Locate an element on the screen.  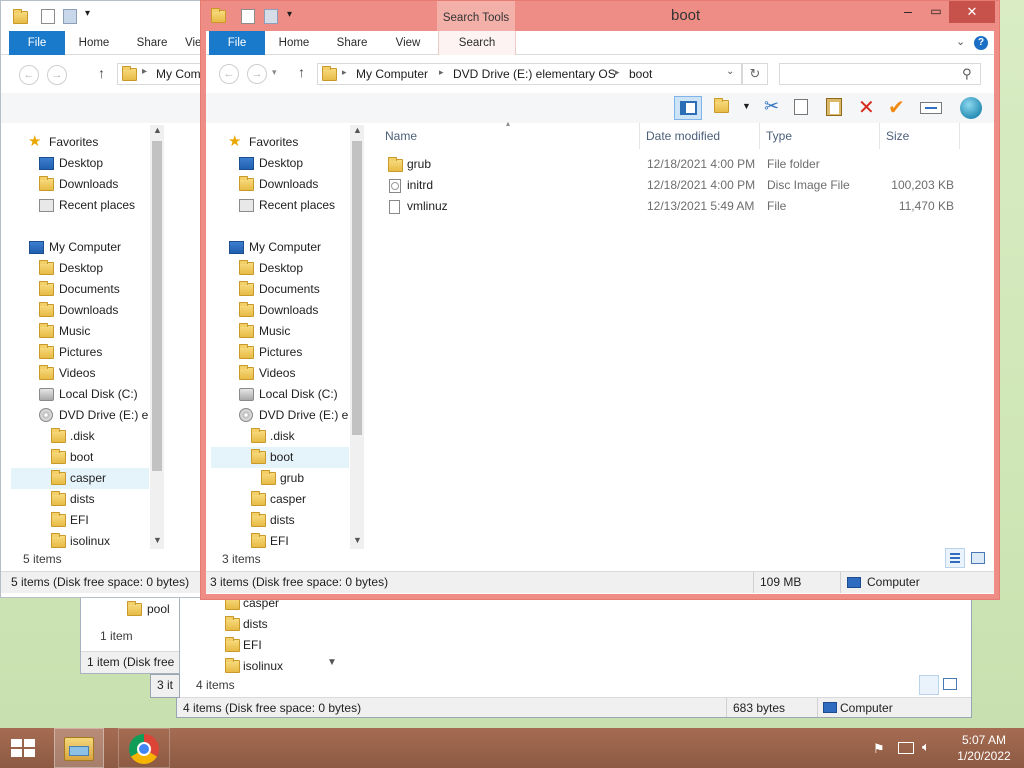
recent-locations-chevron-icon: ▾ is located at coordinates (274, 72).